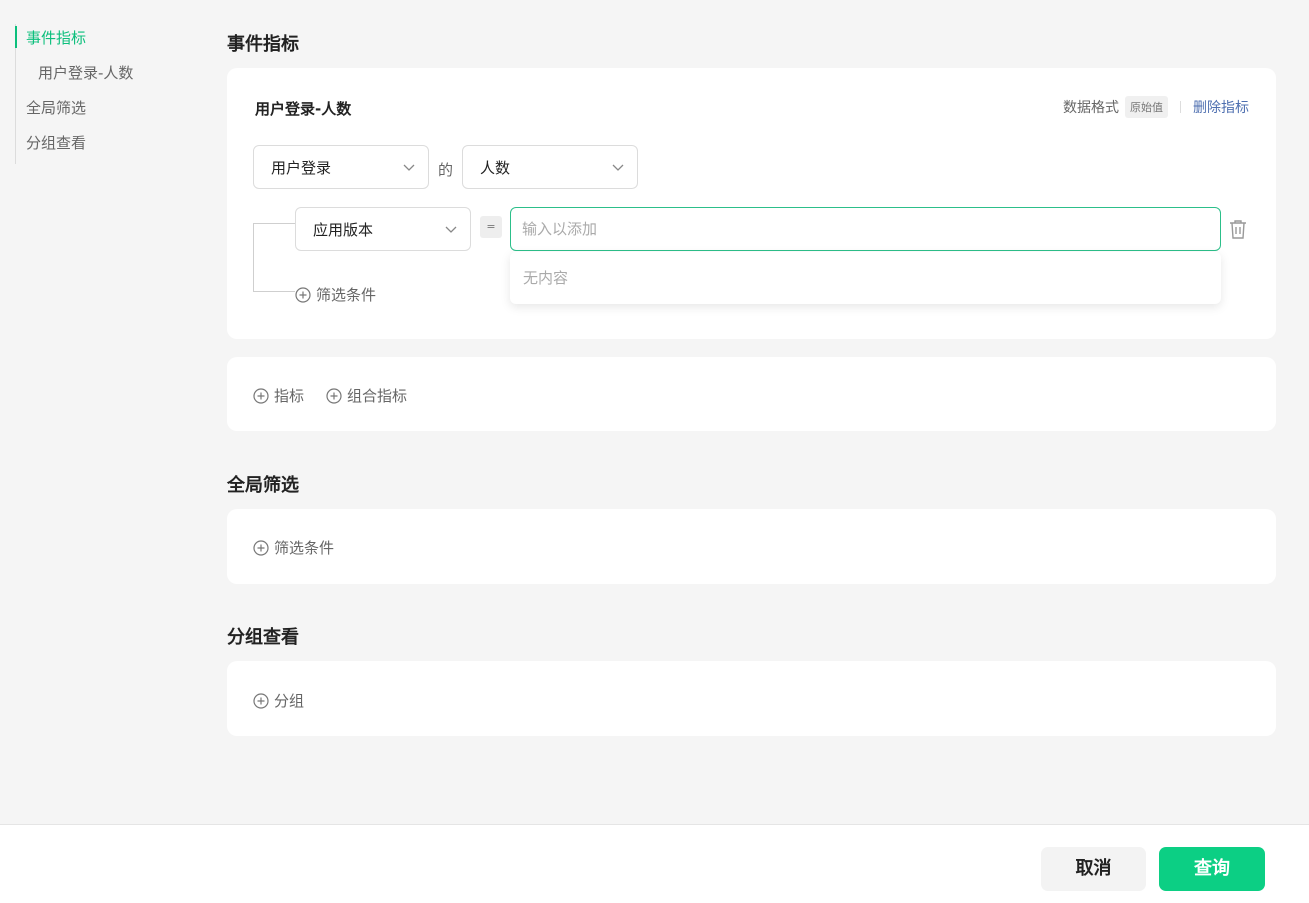 Image resolution: width=1309 pixels, height=903 pixels. What do you see at coordinates (1212, 869) in the screenshot?
I see `query-button: 查询` at bounding box center [1212, 869].